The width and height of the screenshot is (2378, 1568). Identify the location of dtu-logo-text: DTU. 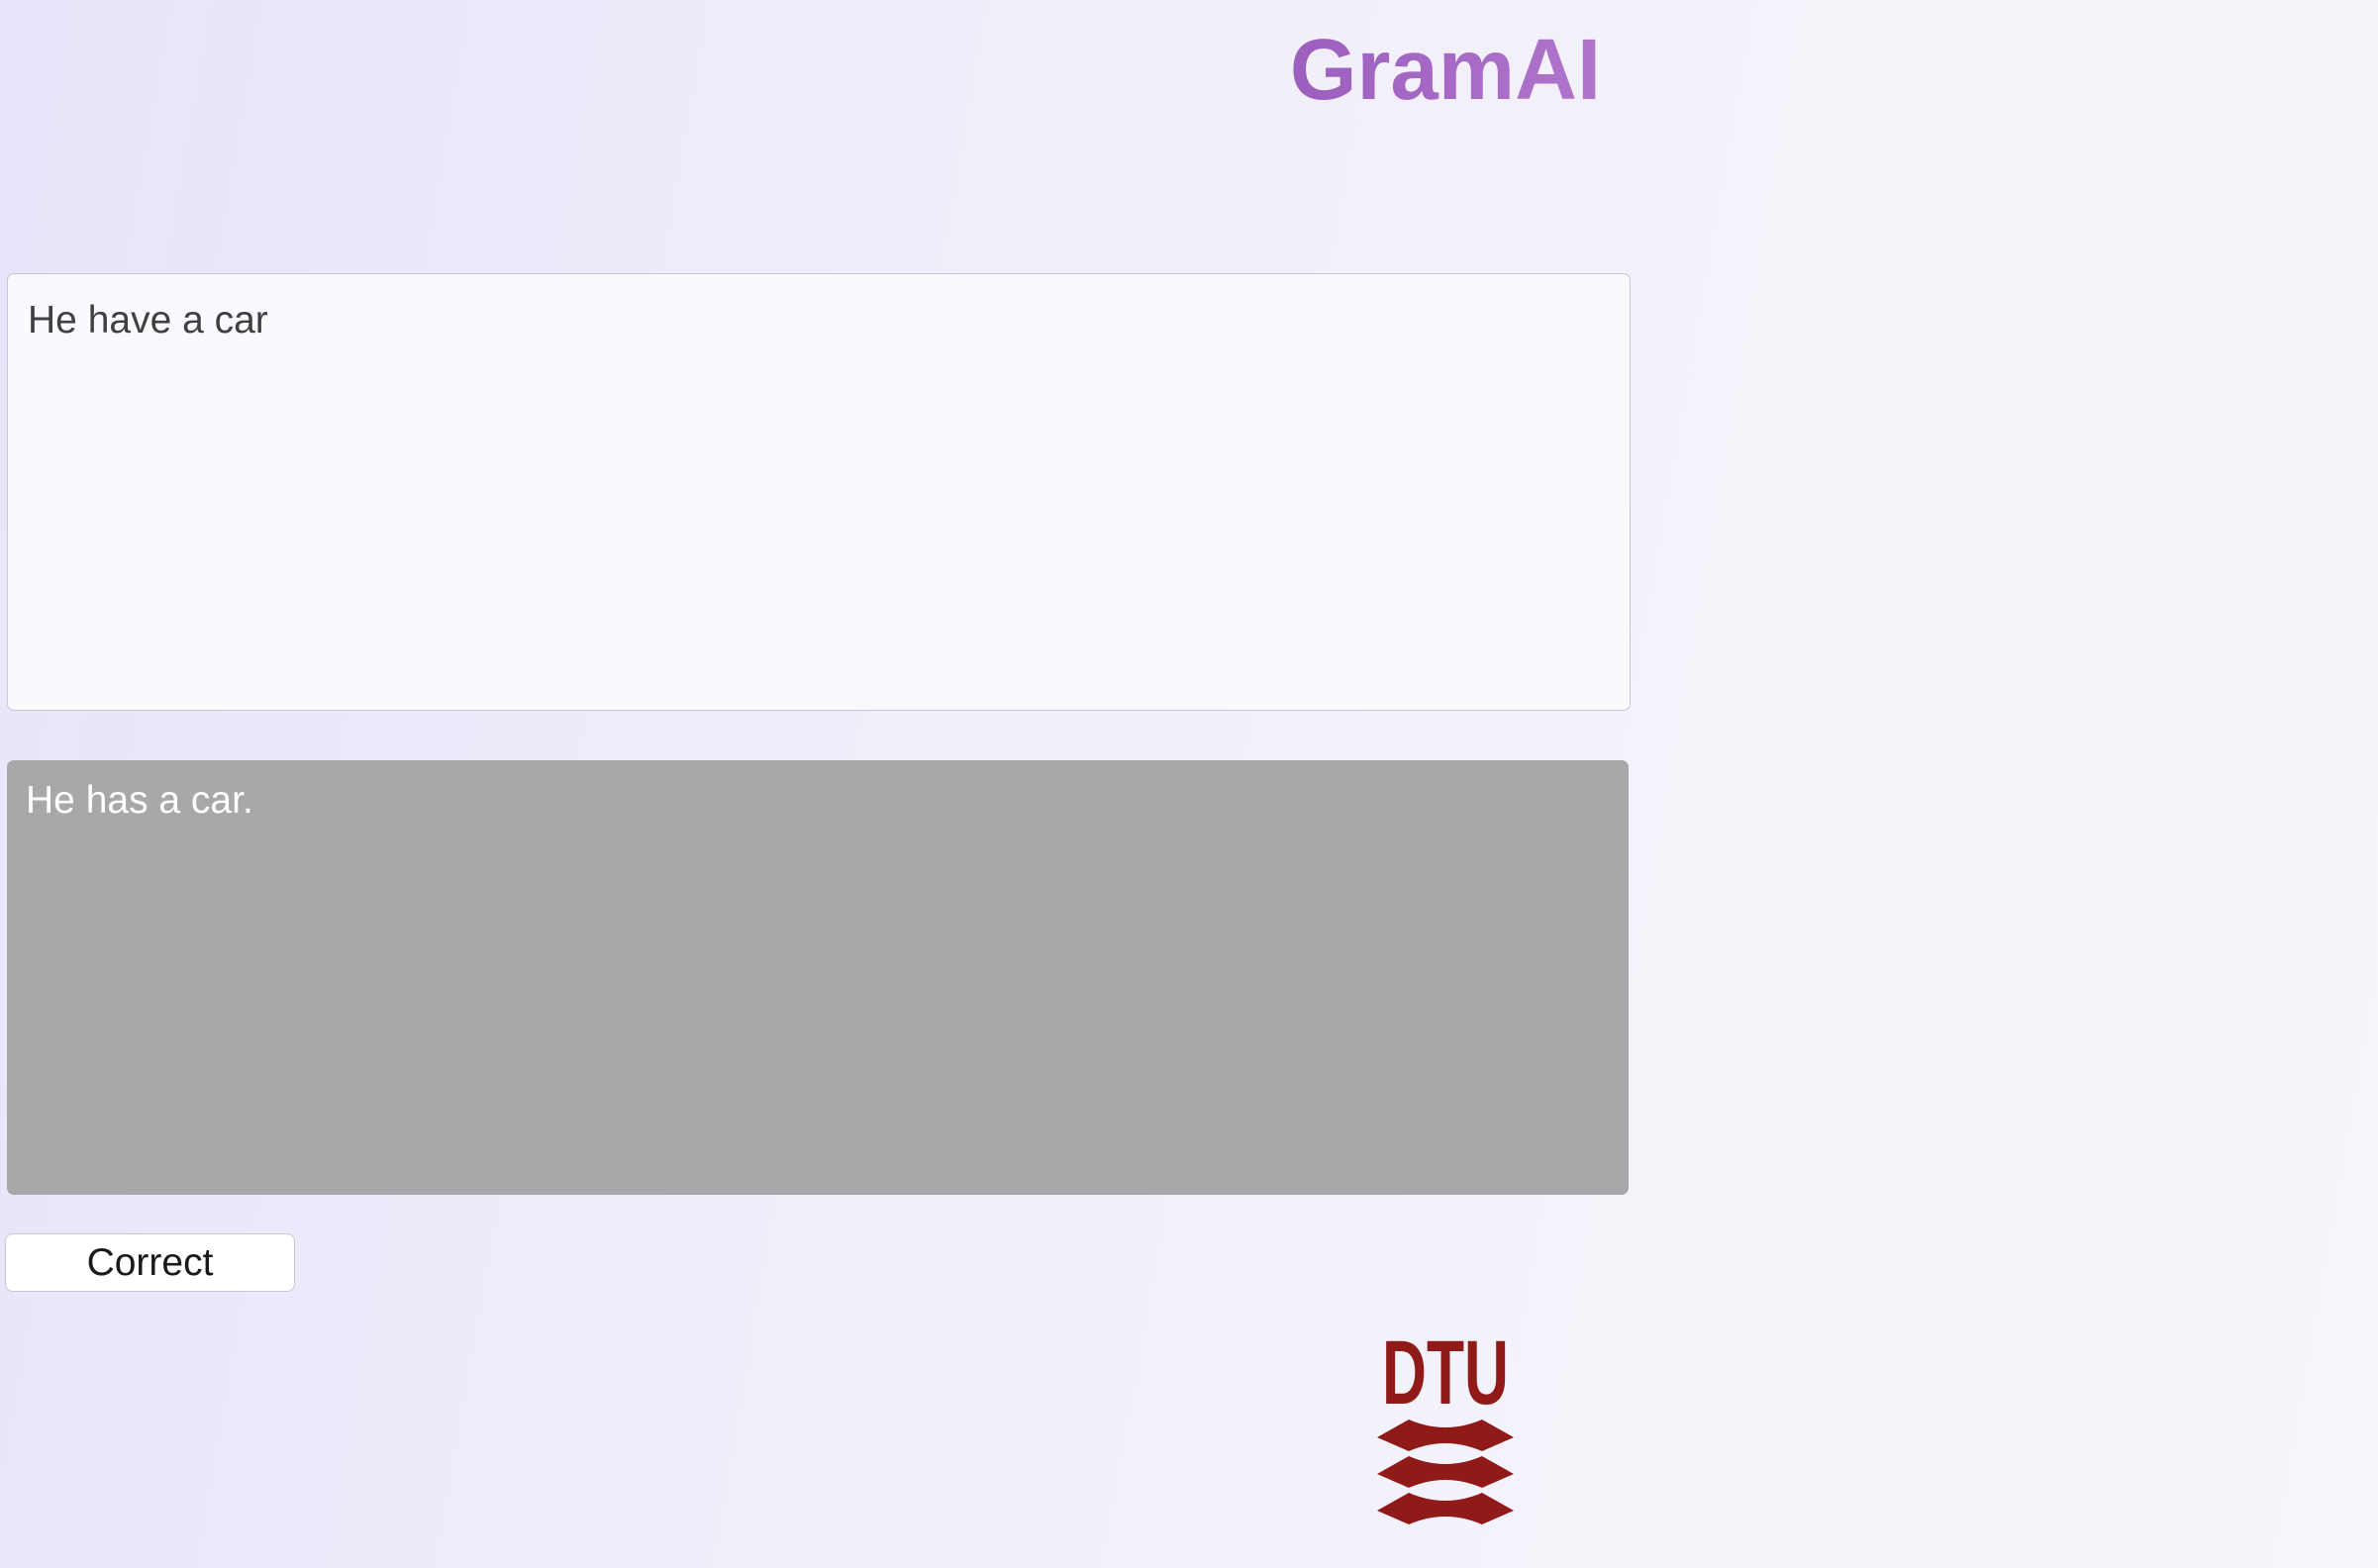
(1445, 1373).